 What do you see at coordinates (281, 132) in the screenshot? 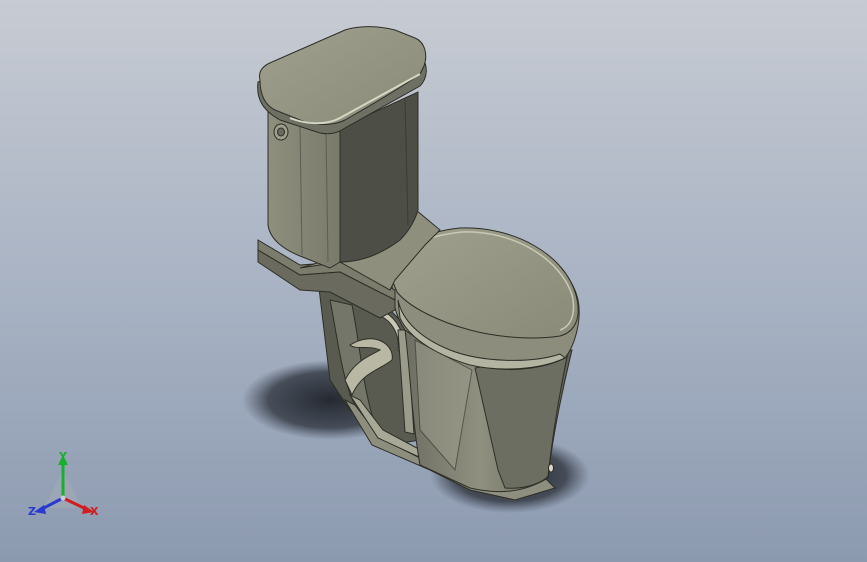
I see `flush-handle-icon` at bounding box center [281, 132].